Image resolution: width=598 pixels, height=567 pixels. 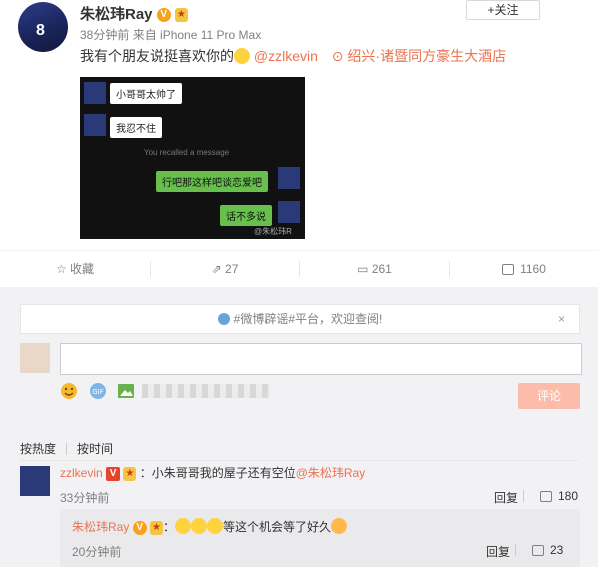 I want to click on chat-bubble: 话不多说, so click(x=246, y=215).